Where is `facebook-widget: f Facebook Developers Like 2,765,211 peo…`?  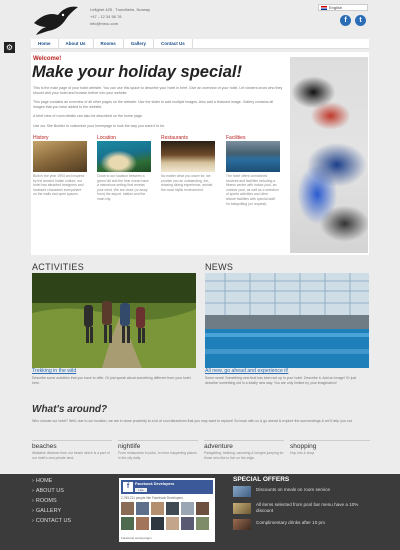 facebook-widget: f Facebook Developers Like 2,765,211 peo… is located at coordinates (167, 510).